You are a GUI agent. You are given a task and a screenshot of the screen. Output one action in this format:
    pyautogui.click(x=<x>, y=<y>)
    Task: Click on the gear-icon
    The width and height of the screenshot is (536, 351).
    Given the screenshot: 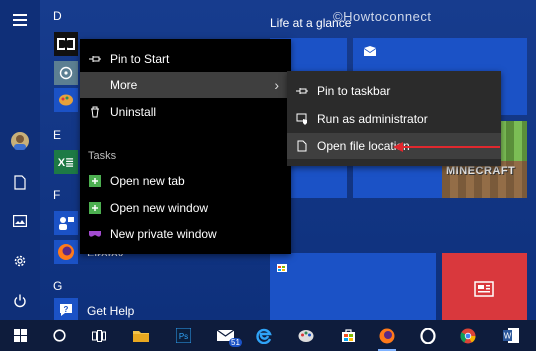 What is the action you would take?
    pyautogui.click(x=20, y=261)
    